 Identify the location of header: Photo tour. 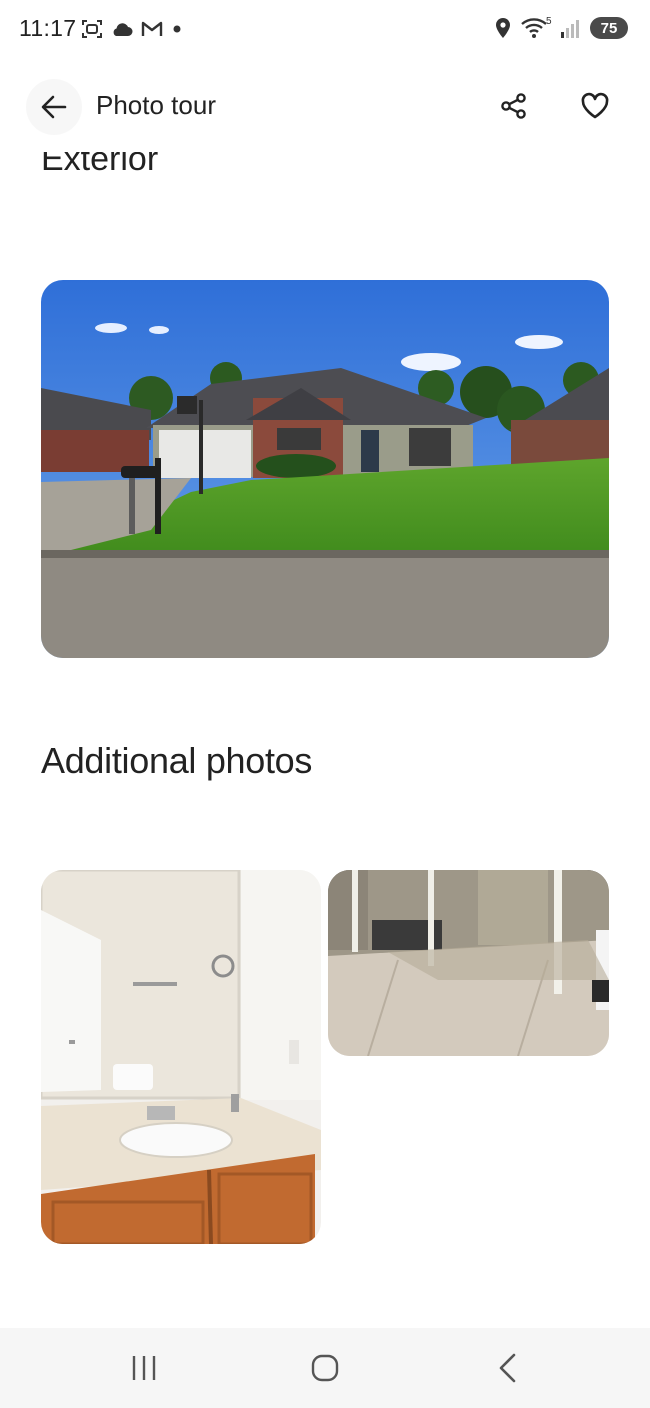
(325, 107).